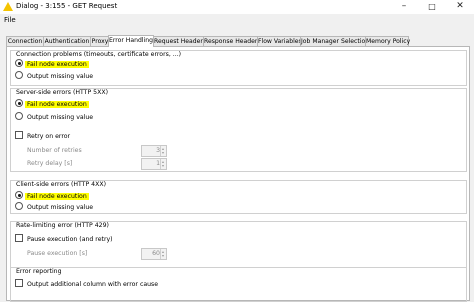 The height and width of the screenshot is (302, 474). I want to click on number-of-retries-label: Number of retries, so click(54, 150).